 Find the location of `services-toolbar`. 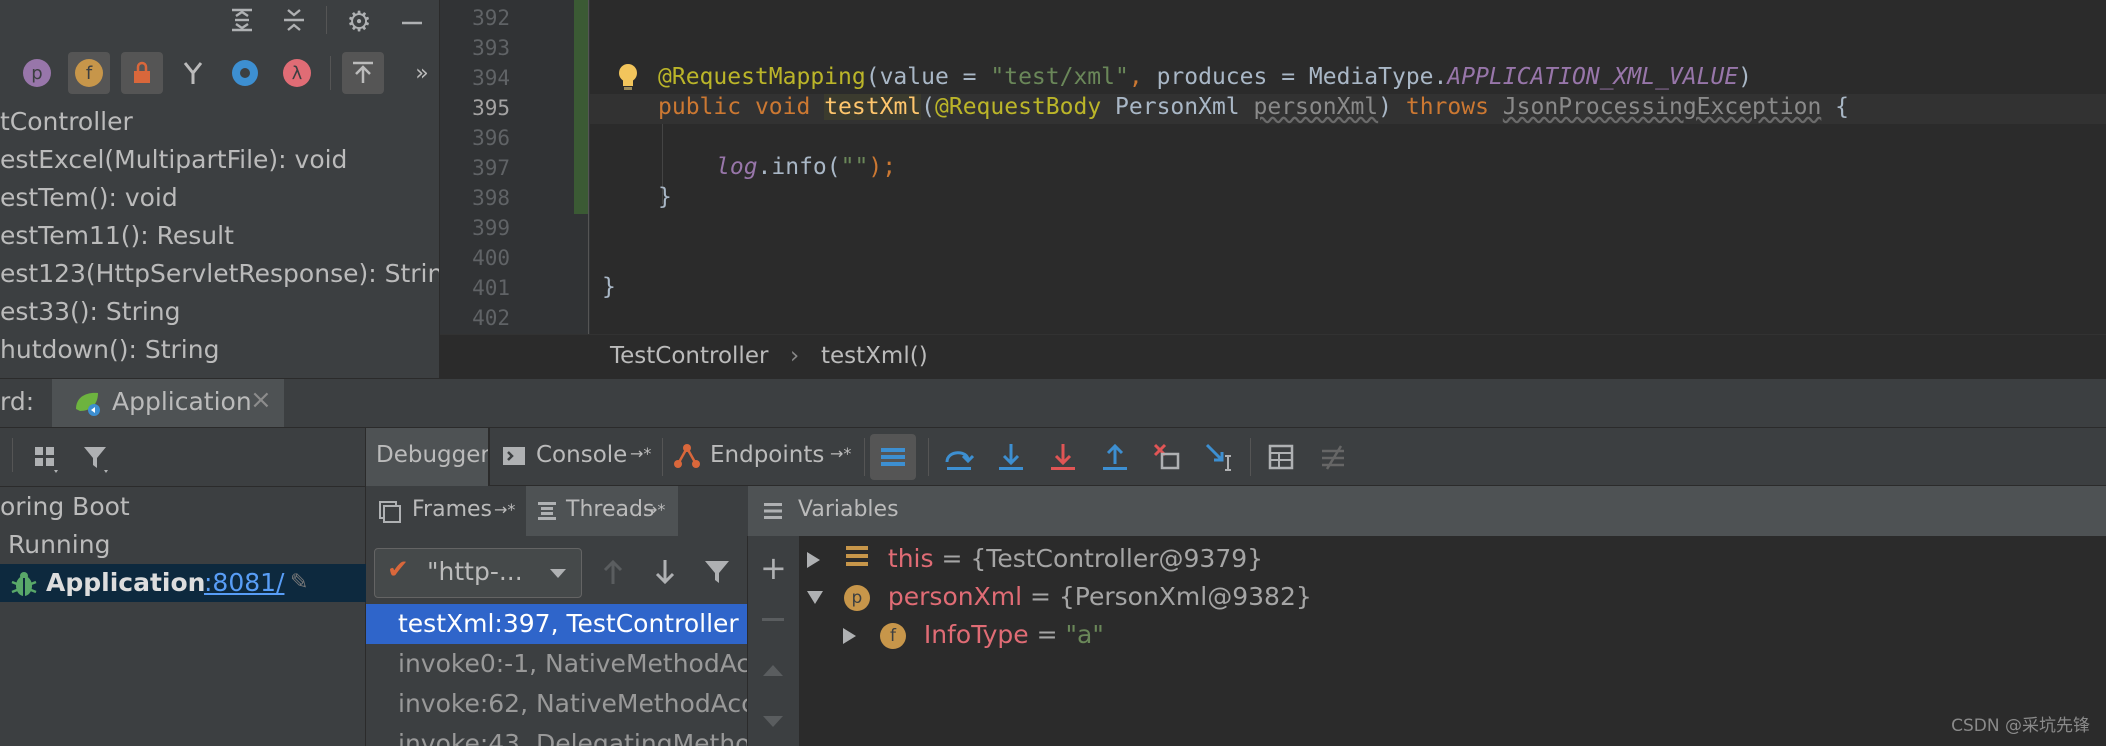

services-toolbar is located at coordinates (183, 457).